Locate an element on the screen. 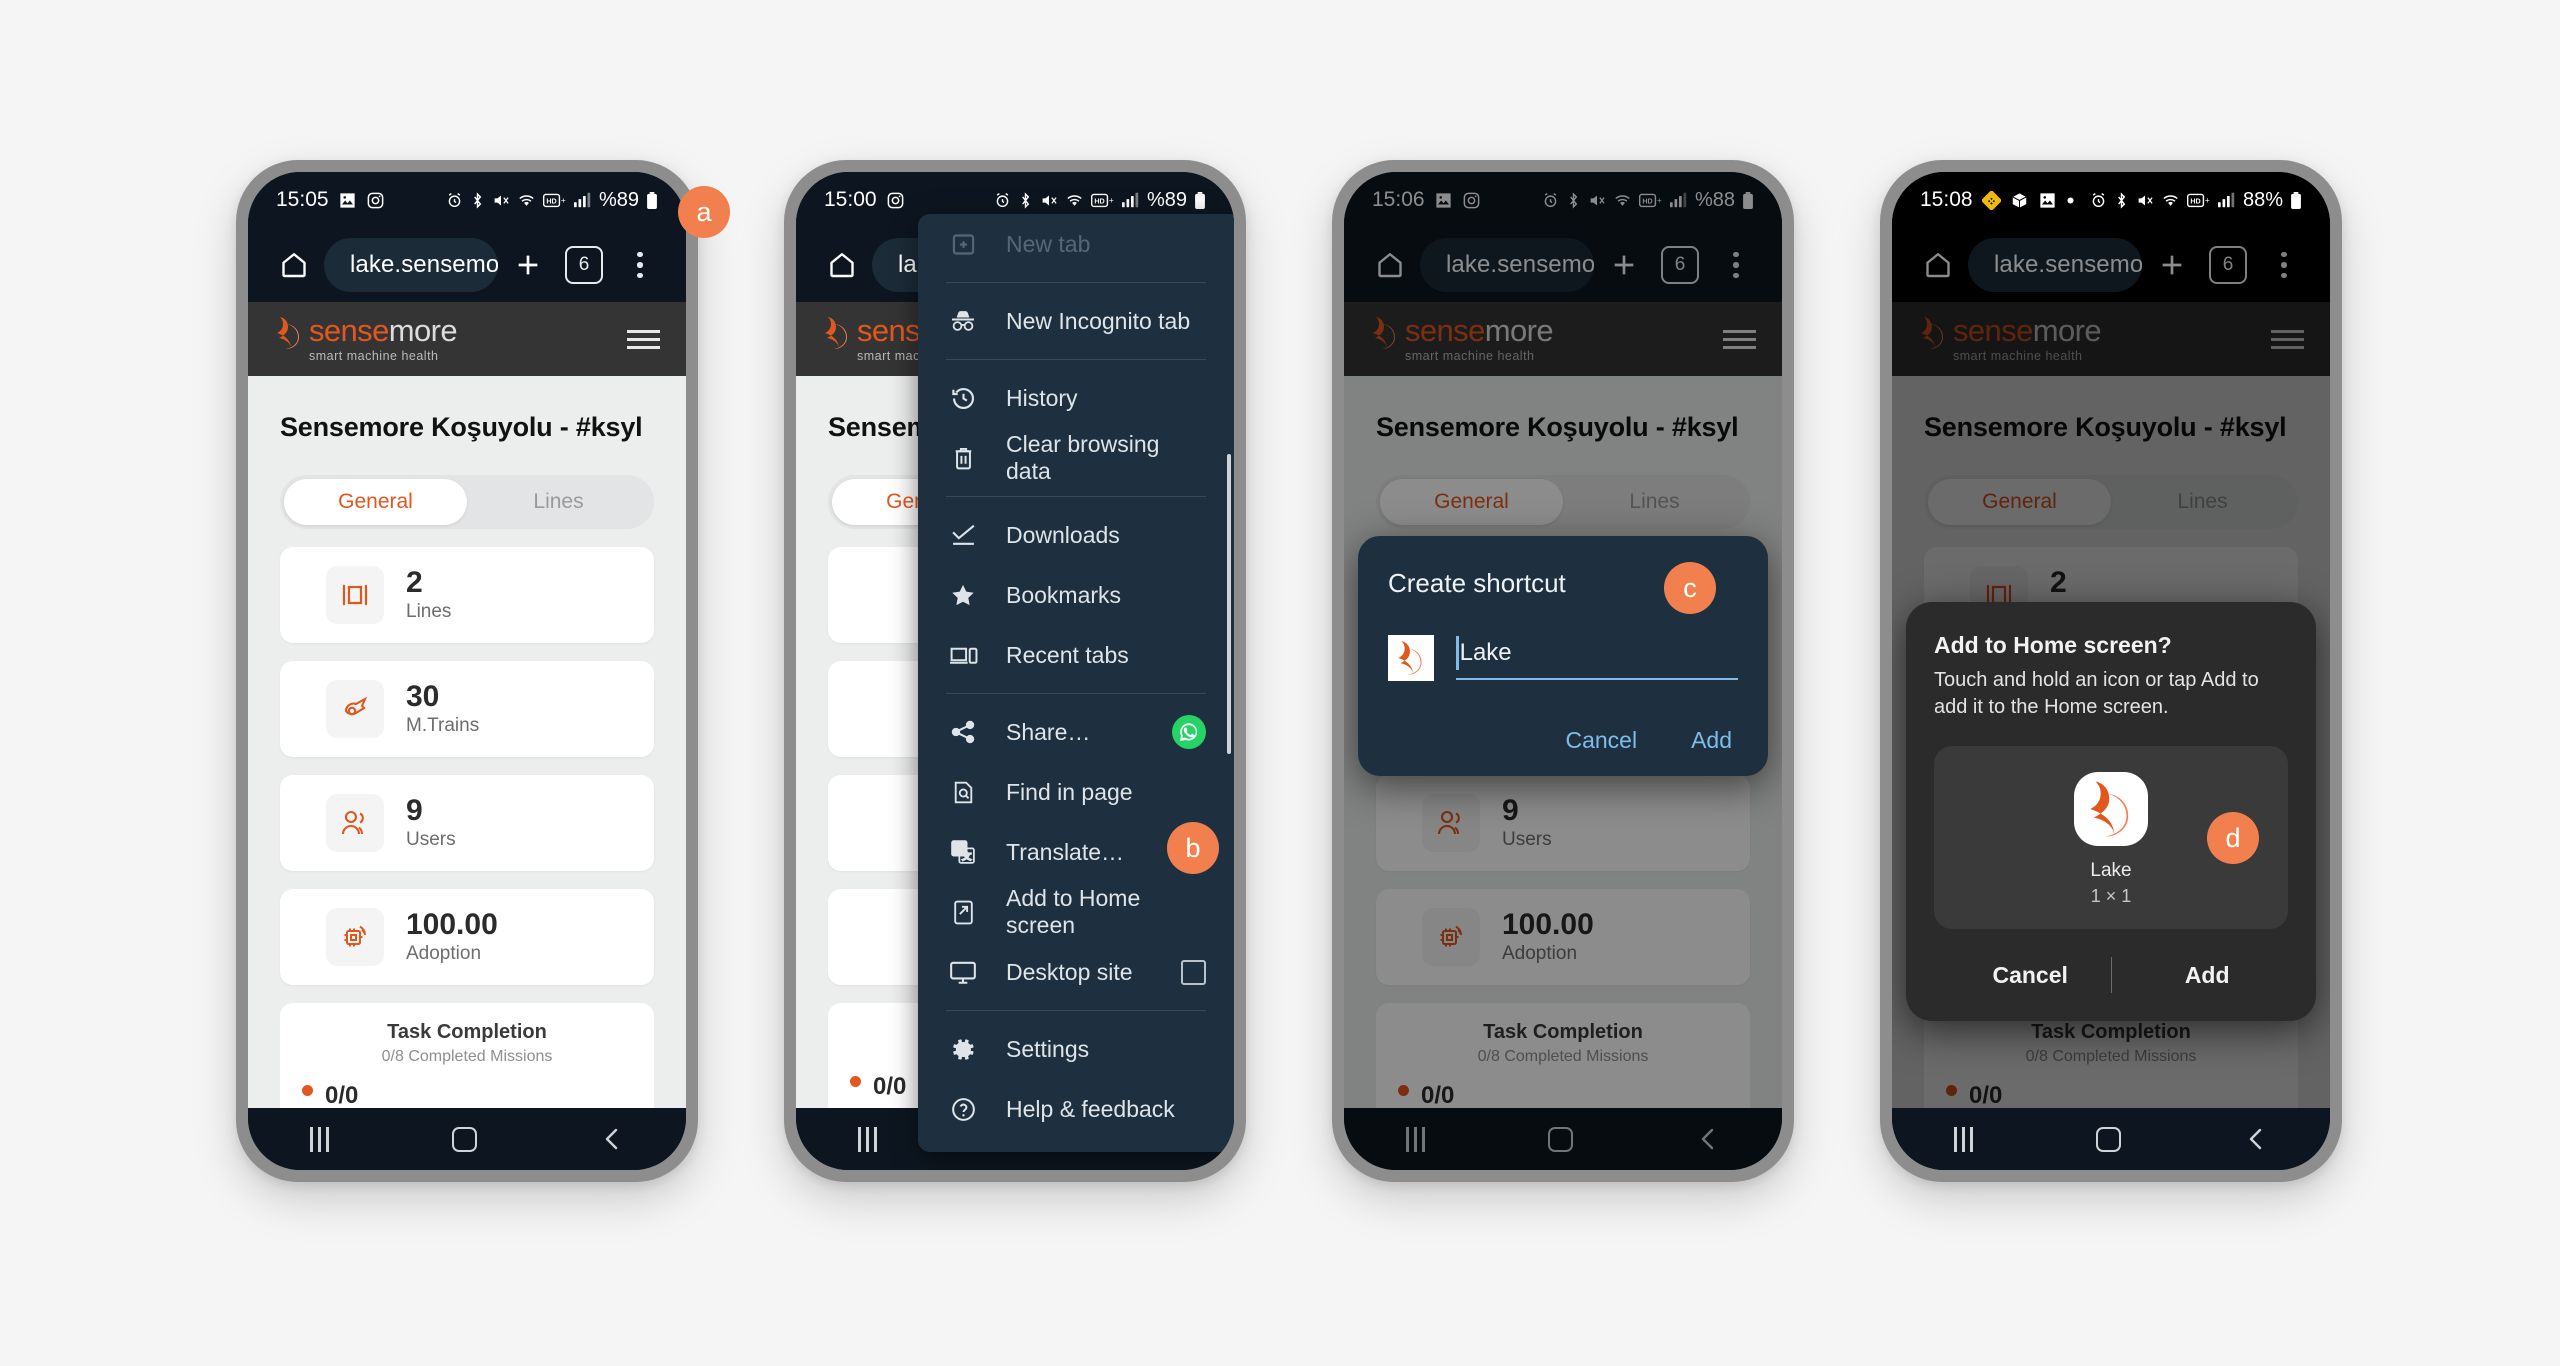 The height and width of the screenshot is (1366, 2560). logo-text-secondary: more is located at coordinates (423, 330).